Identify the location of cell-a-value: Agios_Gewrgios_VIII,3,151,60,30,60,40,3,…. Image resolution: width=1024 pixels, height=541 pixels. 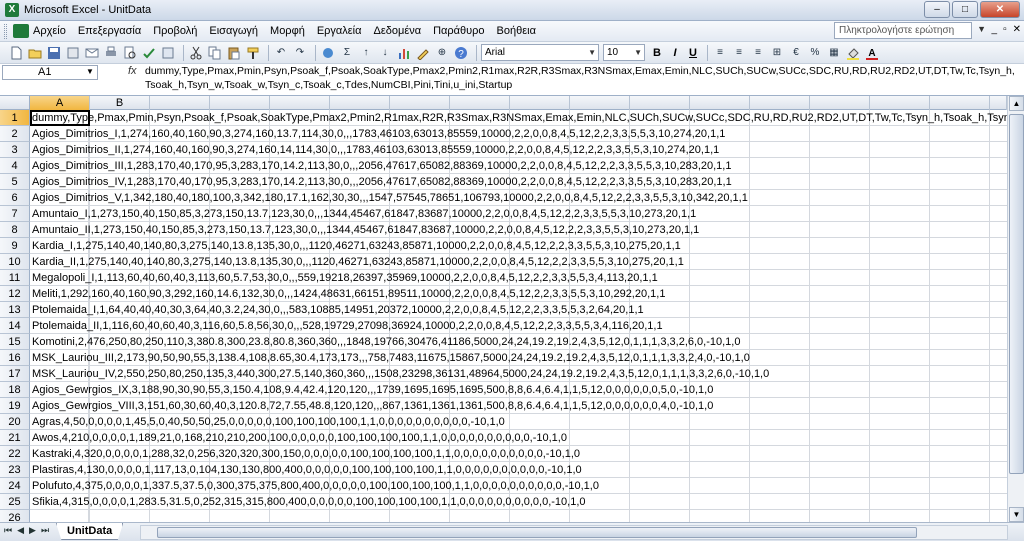
(372, 406).